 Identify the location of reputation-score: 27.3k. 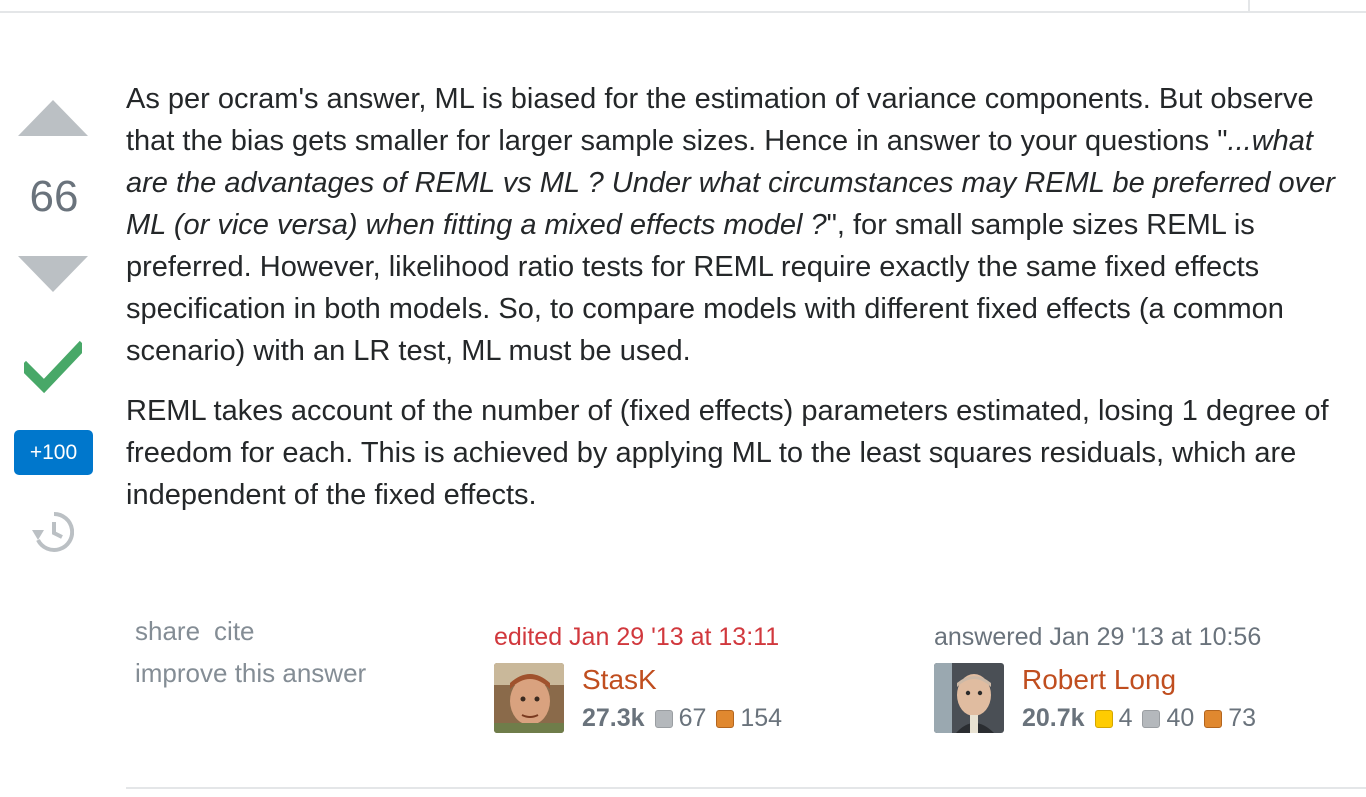
(613, 718).